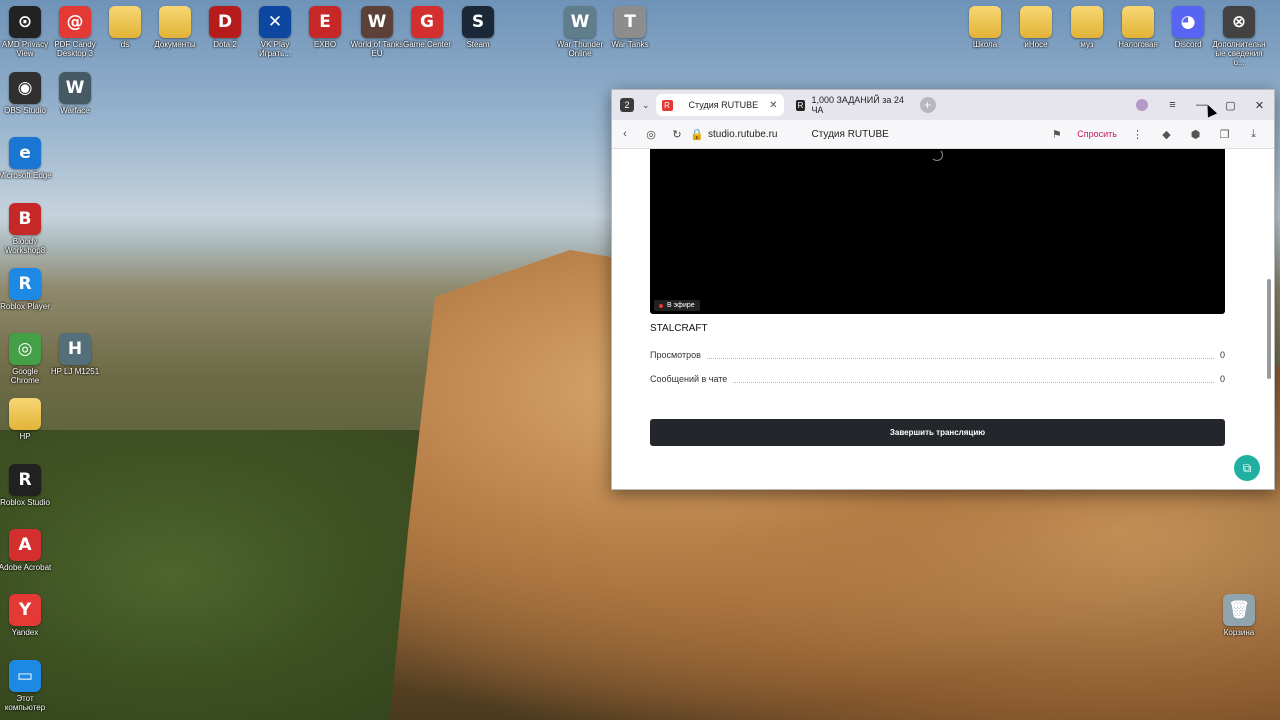  What do you see at coordinates (1056, 134) in the screenshot?
I see `bookmark-icon: ⚑` at bounding box center [1056, 134].